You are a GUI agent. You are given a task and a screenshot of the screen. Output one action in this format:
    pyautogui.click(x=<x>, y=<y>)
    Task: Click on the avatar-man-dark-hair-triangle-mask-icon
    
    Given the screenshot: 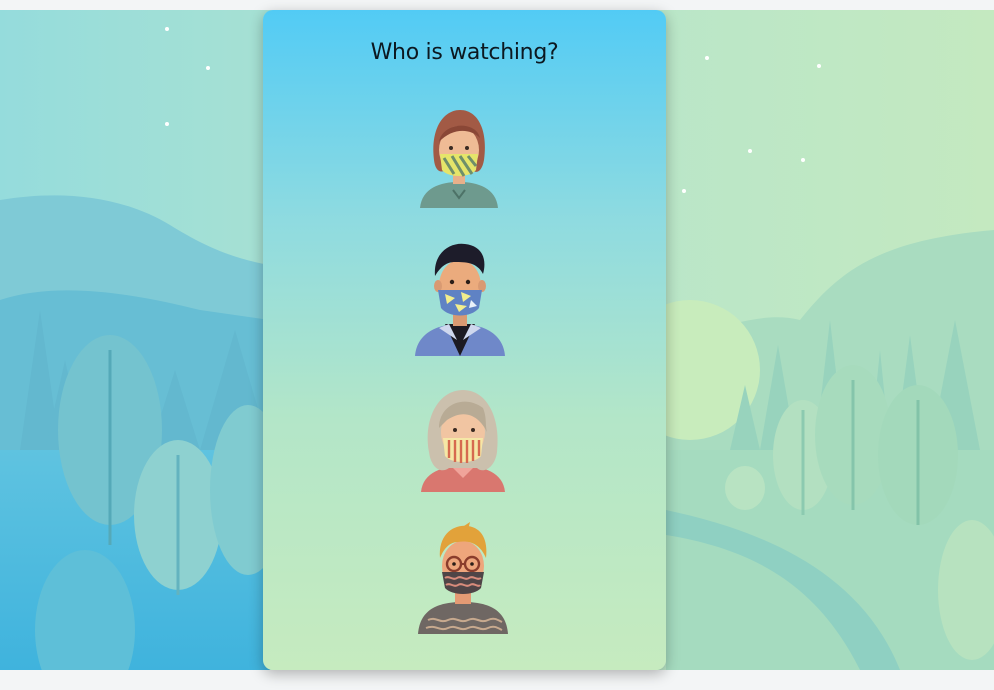 What is the action you would take?
    pyautogui.click(x=460, y=299)
    